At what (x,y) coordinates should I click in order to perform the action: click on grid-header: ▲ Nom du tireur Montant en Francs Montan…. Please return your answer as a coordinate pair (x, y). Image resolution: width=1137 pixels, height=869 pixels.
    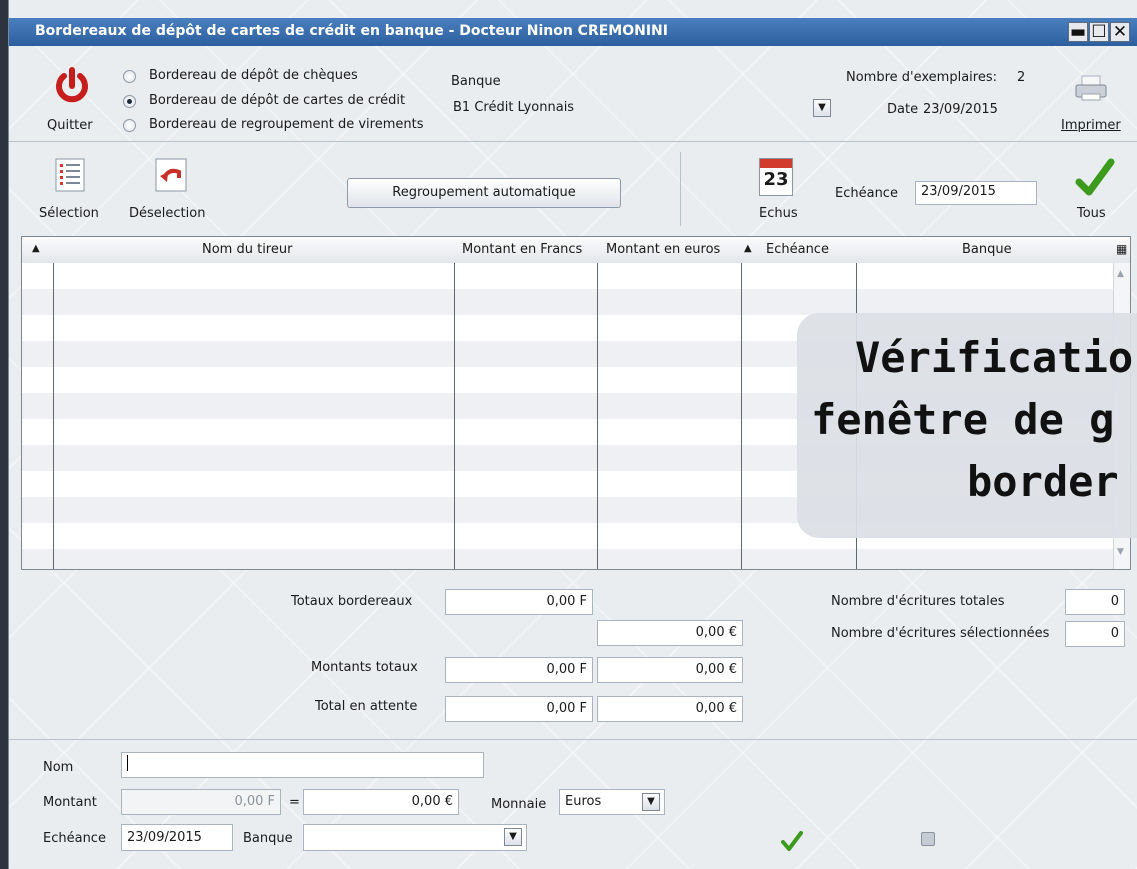
    Looking at the image, I should click on (576, 250).